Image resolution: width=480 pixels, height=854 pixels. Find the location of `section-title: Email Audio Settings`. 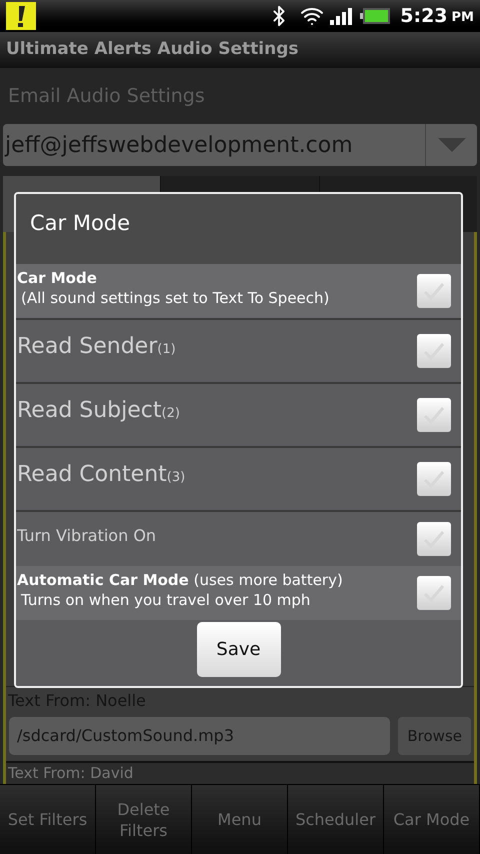

section-title: Email Audio Settings is located at coordinates (106, 96).